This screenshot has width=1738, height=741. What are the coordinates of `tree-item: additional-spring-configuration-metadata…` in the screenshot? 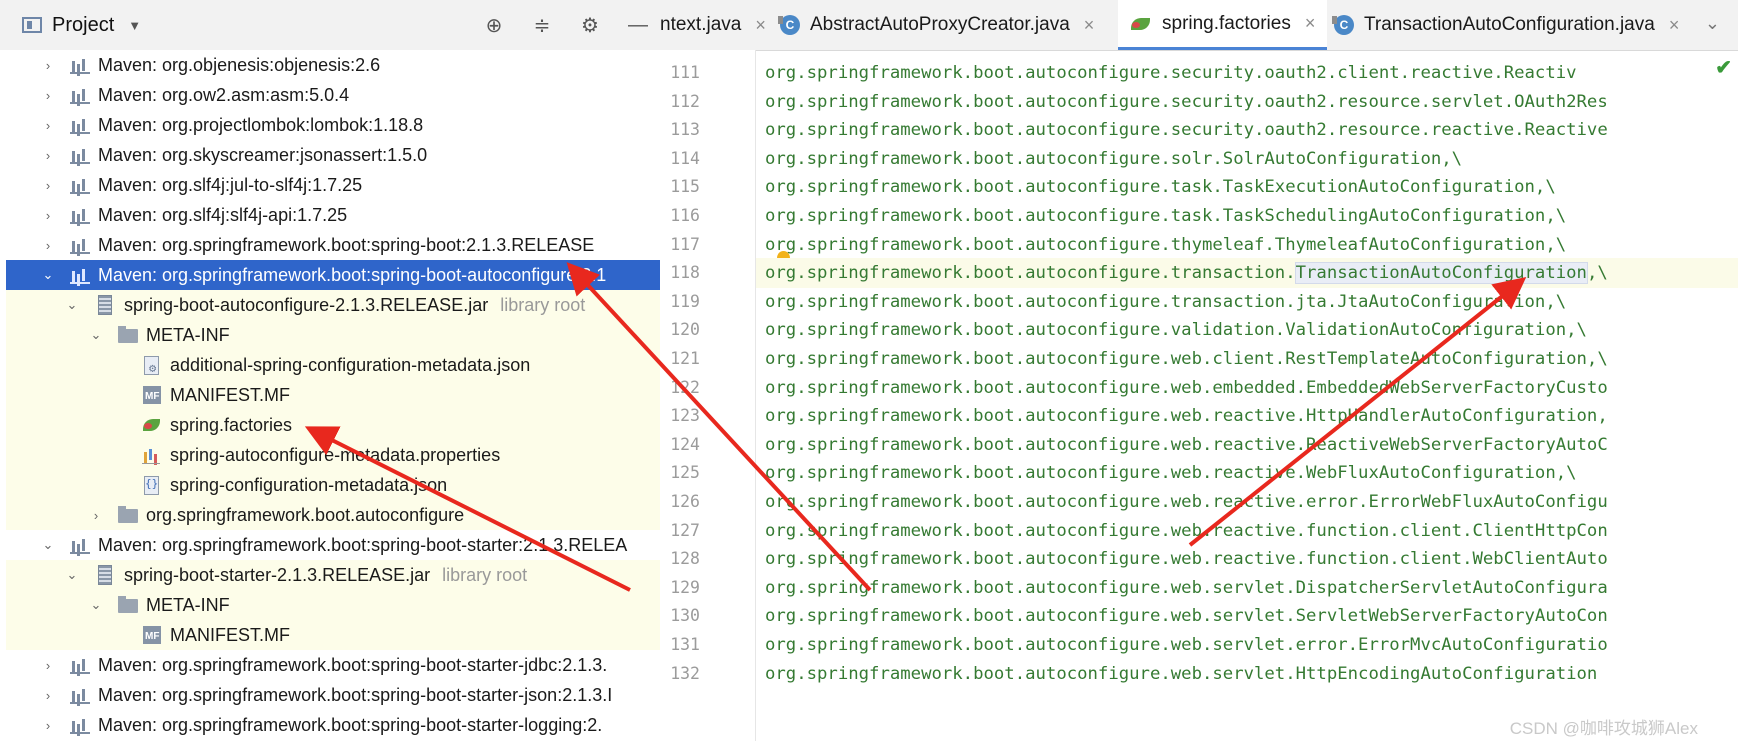 It's located at (333, 365).